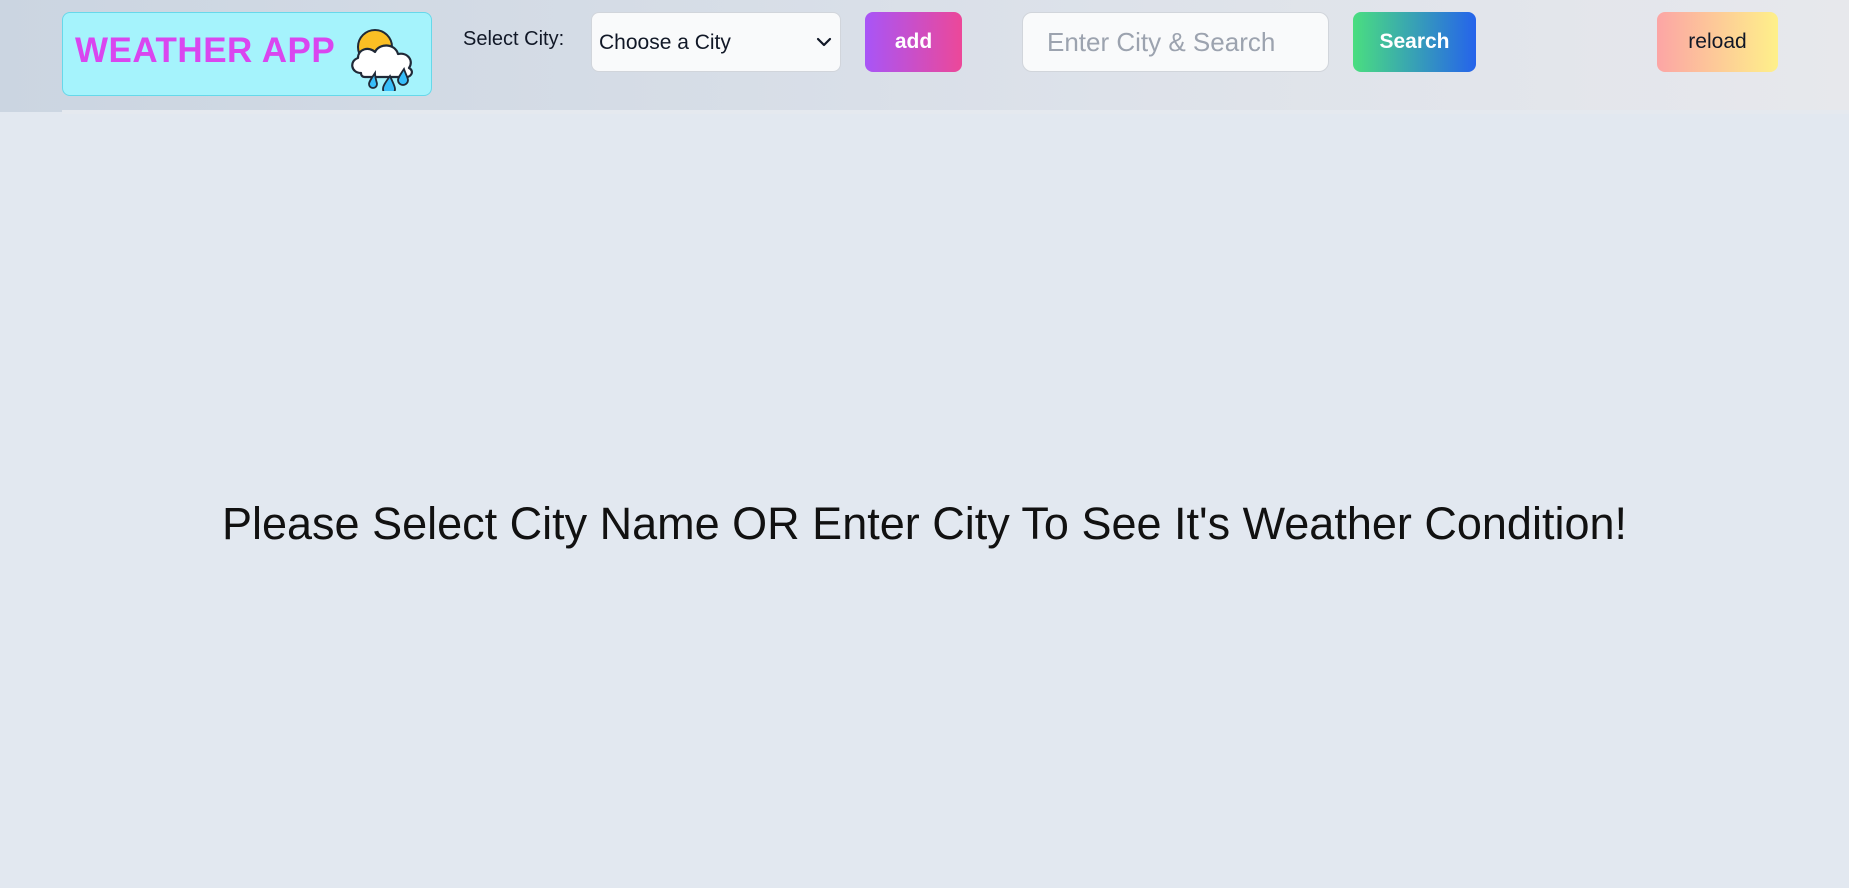 Image resolution: width=1849 pixels, height=888 pixels. Describe the element at coordinates (1717, 42) in the screenshot. I see `reload-button: reload` at that location.